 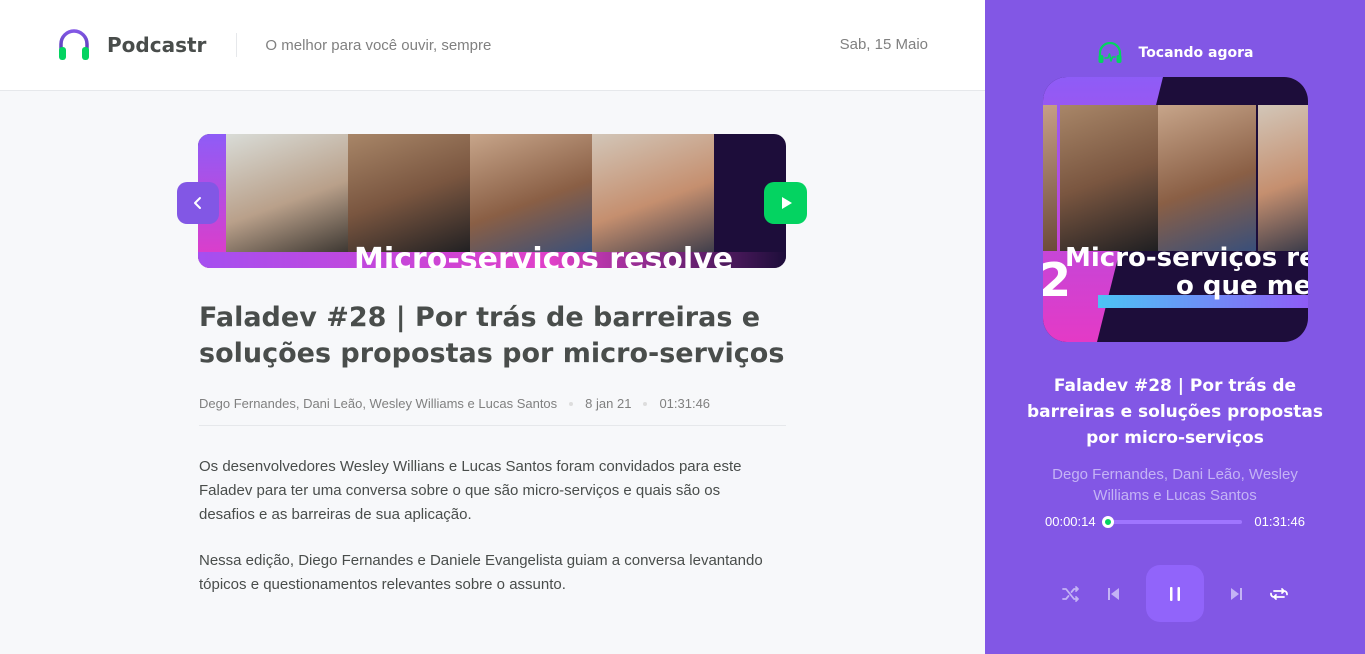 What do you see at coordinates (1242, 286) in the screenshot?
I see `cover-title-line2: o que me` at bounding box center [1242, 286].